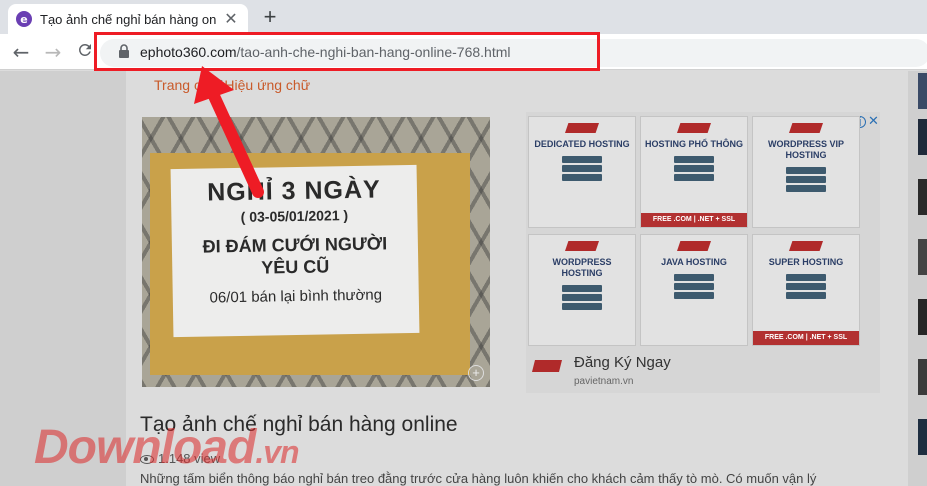  I want to click on ad-card-title: HOSTING PHỔ THÔNG, so click(694, 144).